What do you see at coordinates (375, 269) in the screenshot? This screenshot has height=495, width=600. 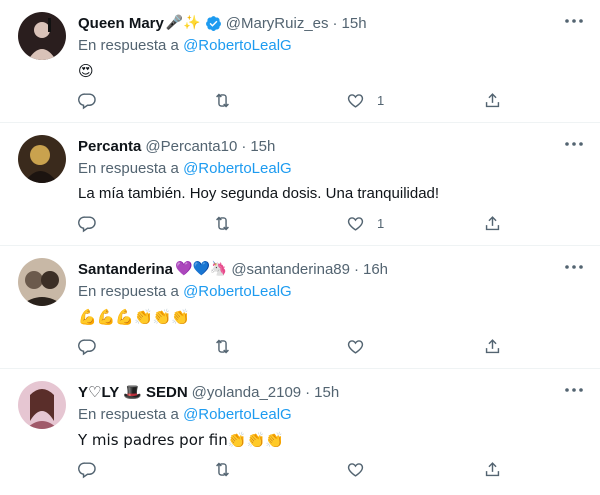 I see `timestamp: 16h` at bounding box center [375, 269].